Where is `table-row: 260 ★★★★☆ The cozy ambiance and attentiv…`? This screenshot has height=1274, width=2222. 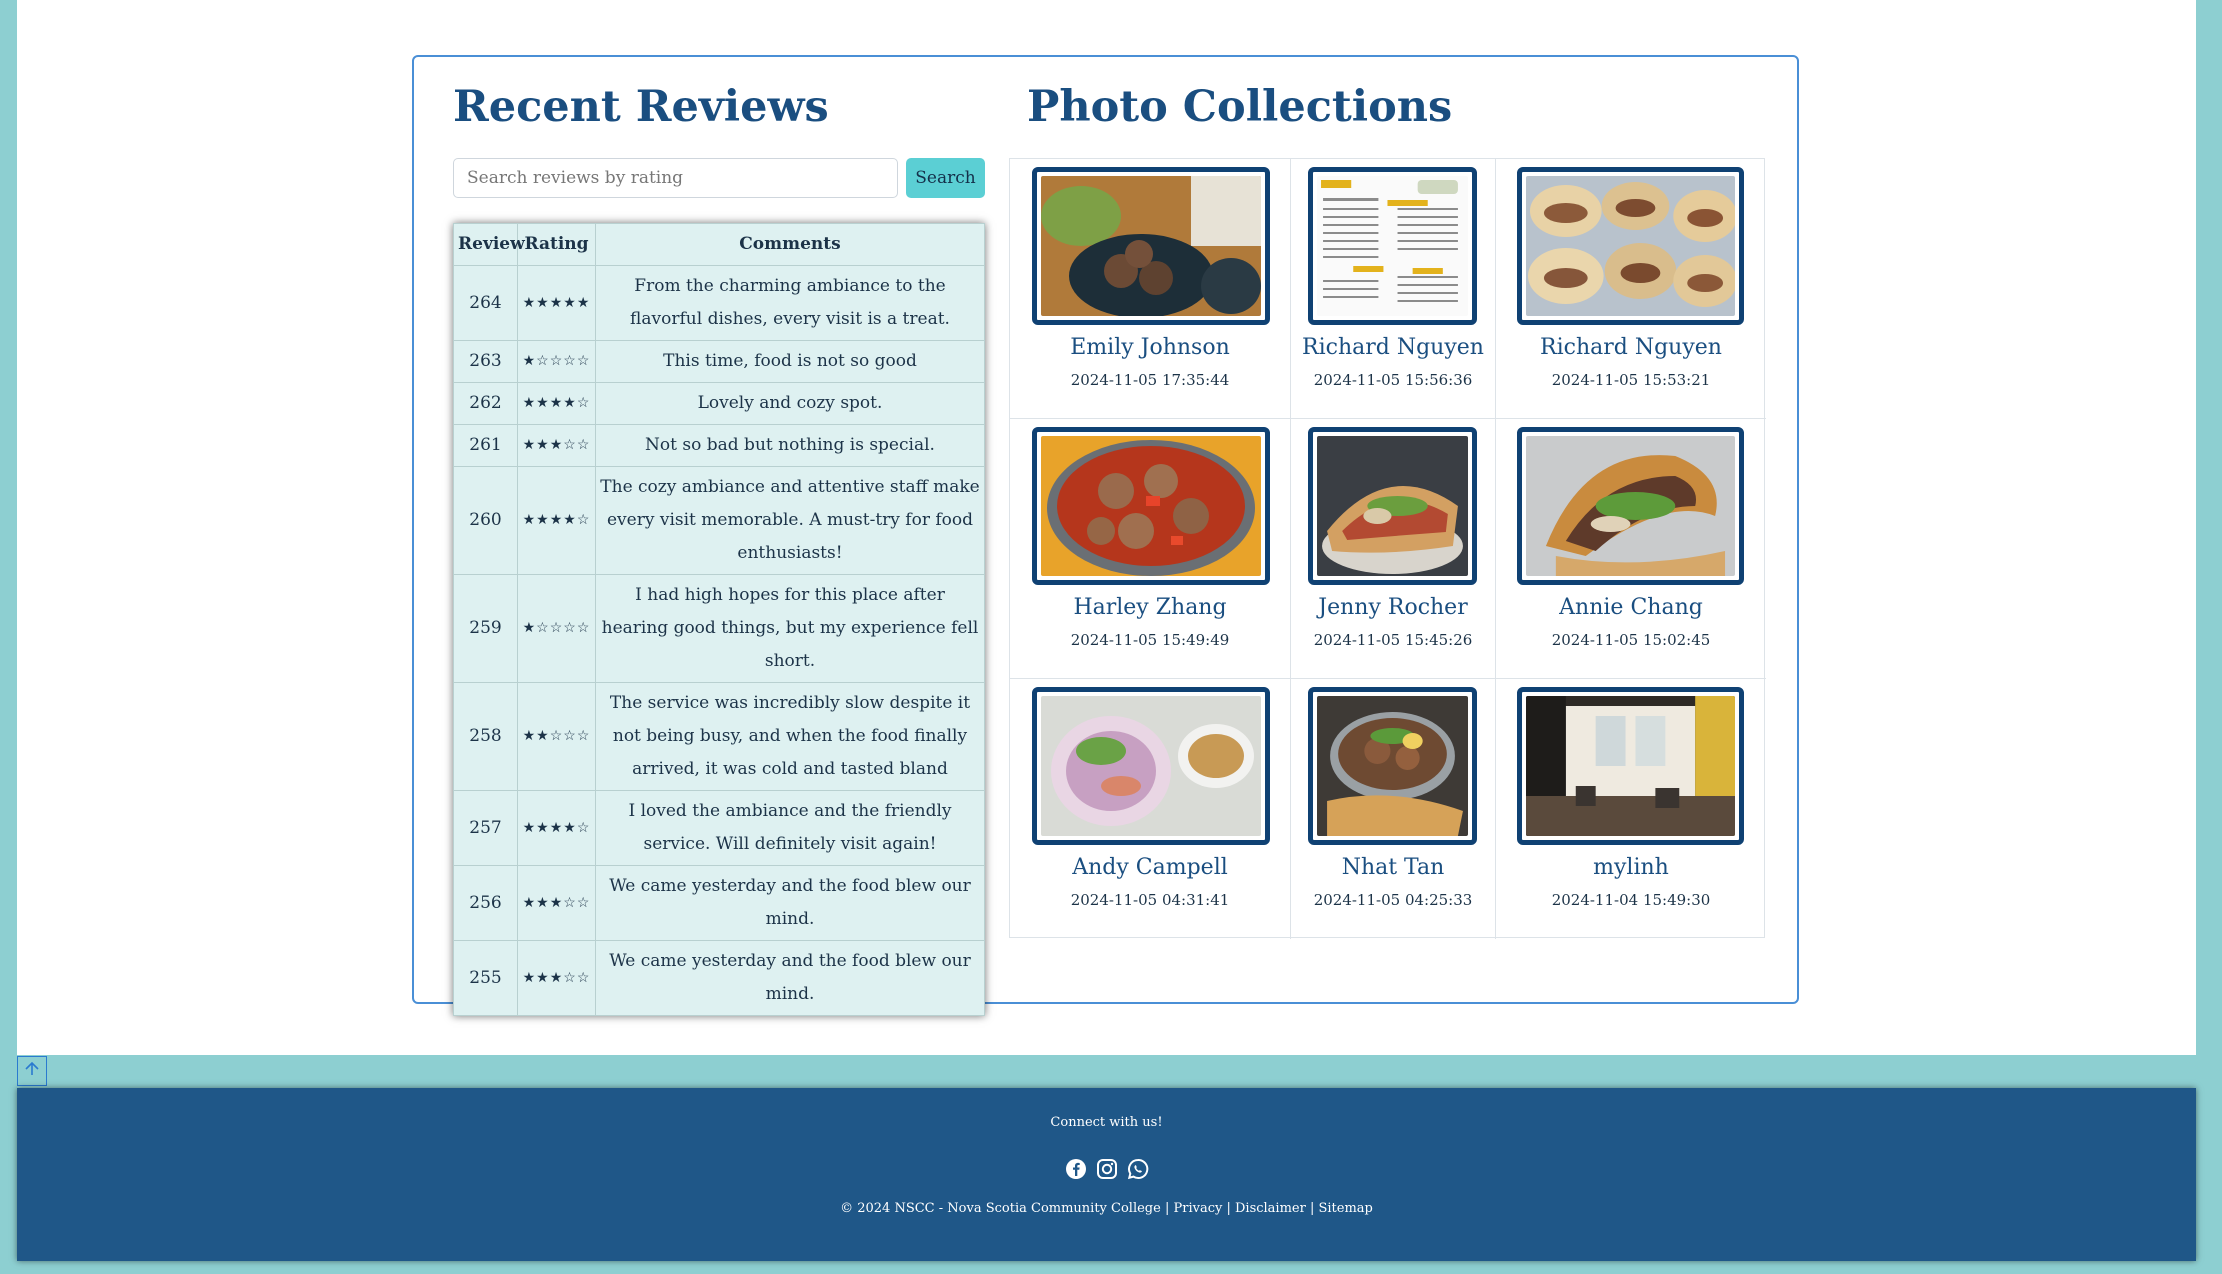 table-row: 260 ★★★★☆ The cozy ambiance and attentiv… is located at coordinates (719, 520).